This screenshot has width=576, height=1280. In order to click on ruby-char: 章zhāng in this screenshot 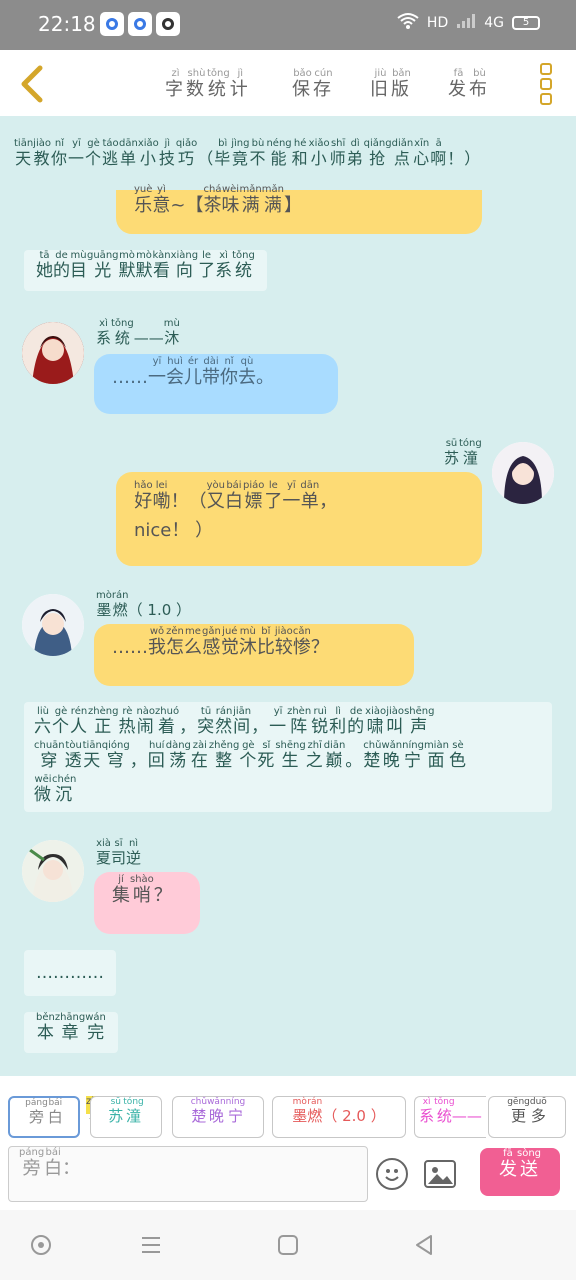, I will do `click(70, 1027)`.